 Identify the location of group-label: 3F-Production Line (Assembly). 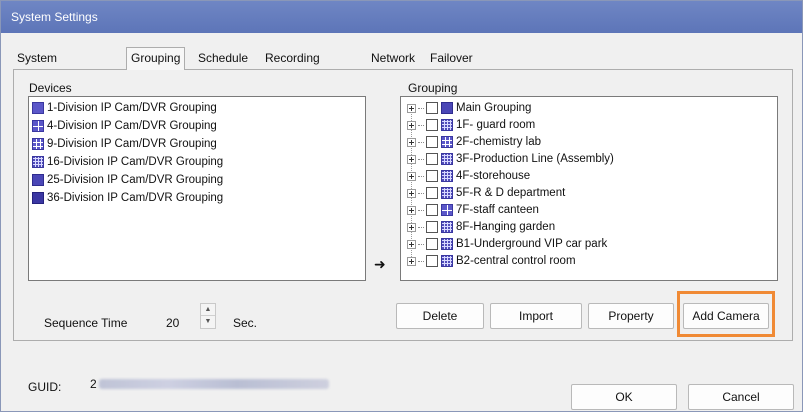
(535, 159).